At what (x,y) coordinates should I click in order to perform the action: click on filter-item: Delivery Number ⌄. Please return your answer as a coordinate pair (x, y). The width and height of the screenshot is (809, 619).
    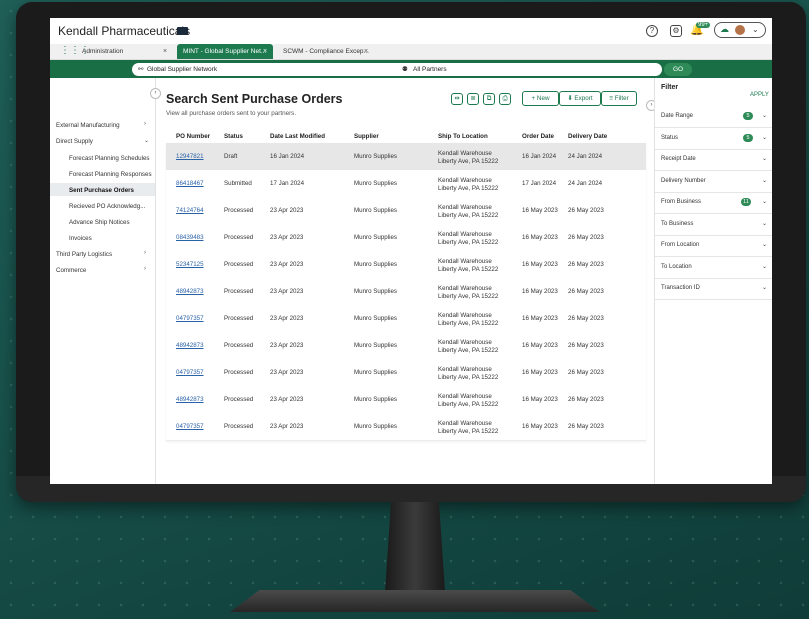
    Looking at the image, I should click on (713, 182).